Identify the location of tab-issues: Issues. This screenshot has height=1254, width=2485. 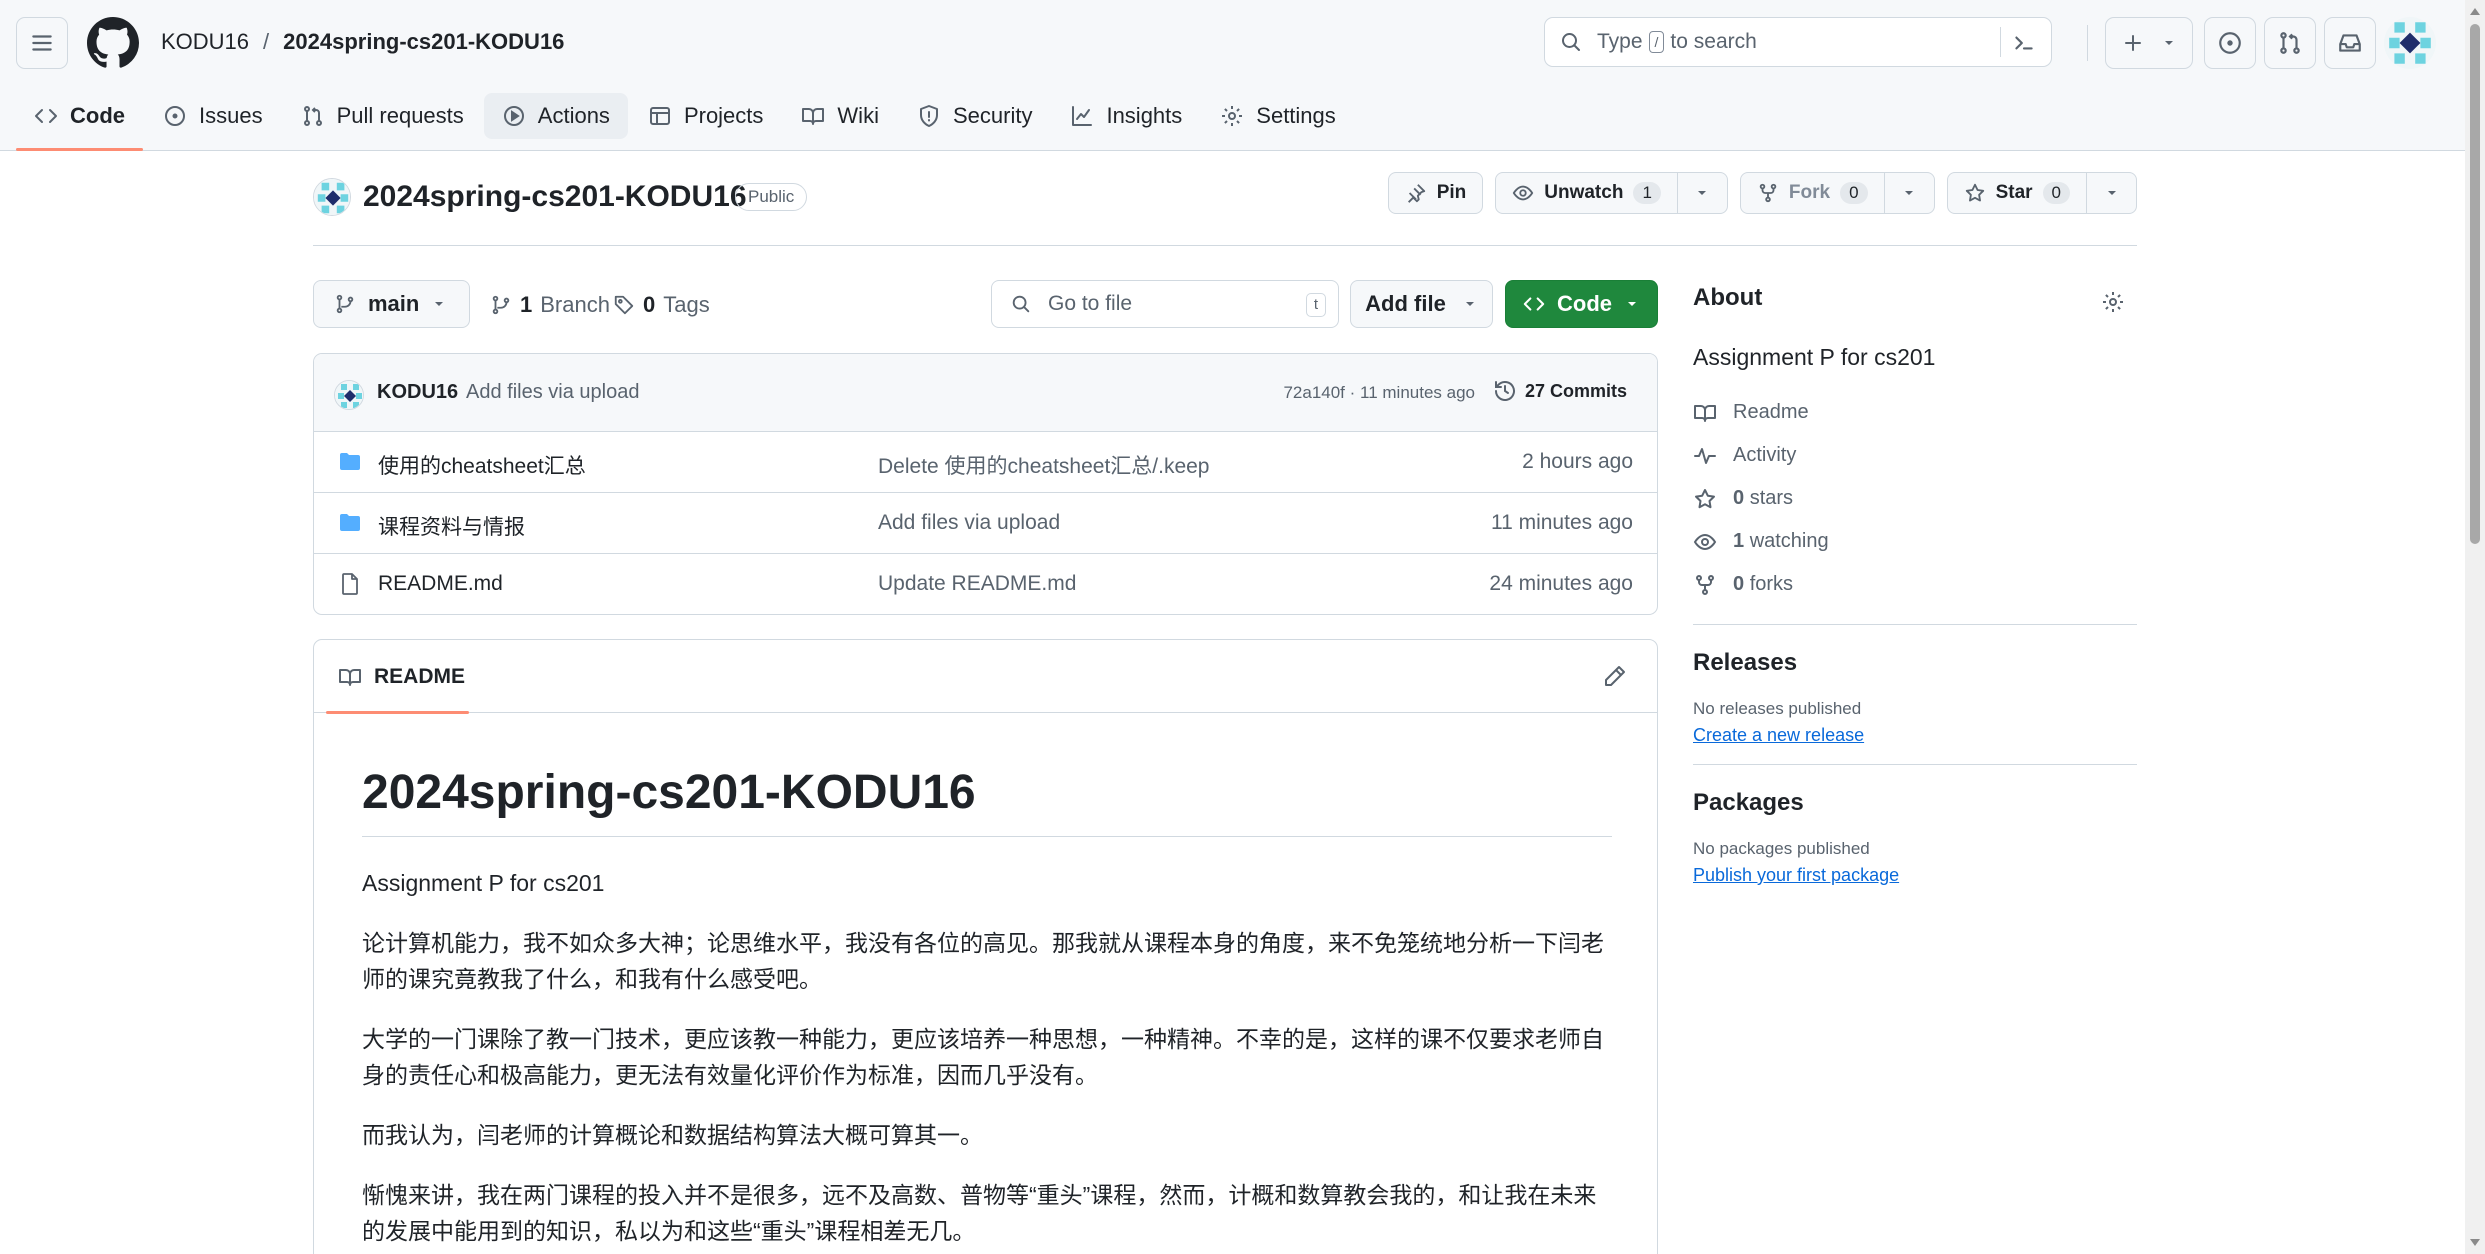
(213, 116).